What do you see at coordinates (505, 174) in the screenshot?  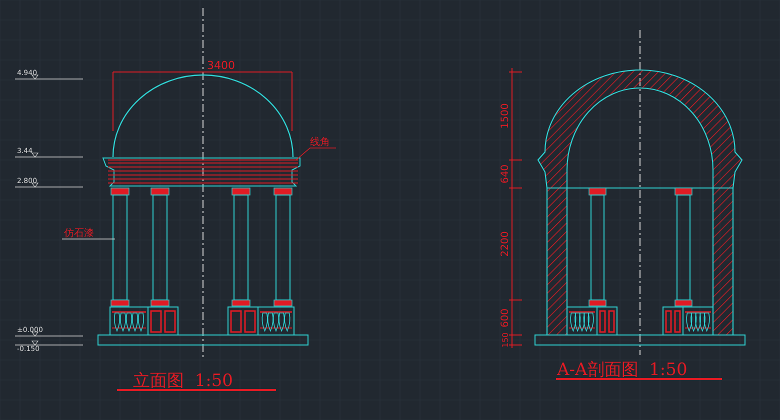 I see `dimension-text: 640` at bounding box center [505, 174].